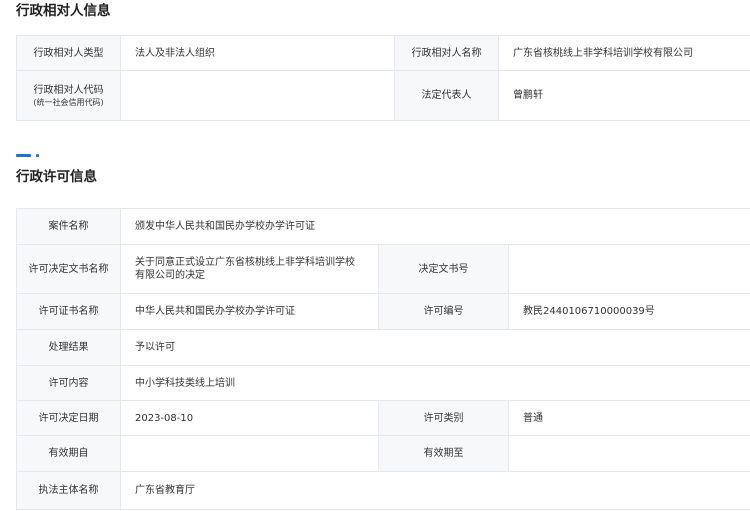 The image size is (750, 511). What do you see at coordinates (68, 269) in the screenshot?
I see `decision-doc-name-label: 许可决定文书名称` at bounding box center [68, 269].